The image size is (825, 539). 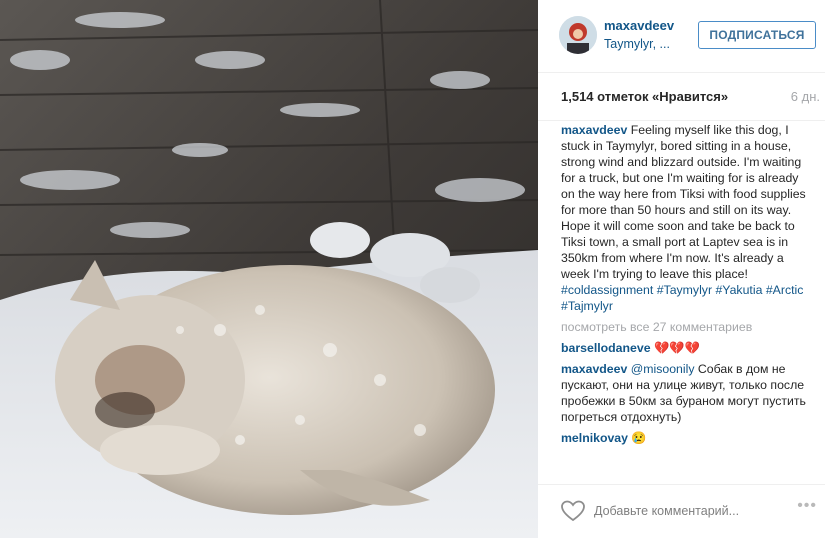 What do you see at coordinates (644, 96) in the screenshot?
I see `likes-count: 1,514 отметок «Нравится»` at bounding box center [644, 96].